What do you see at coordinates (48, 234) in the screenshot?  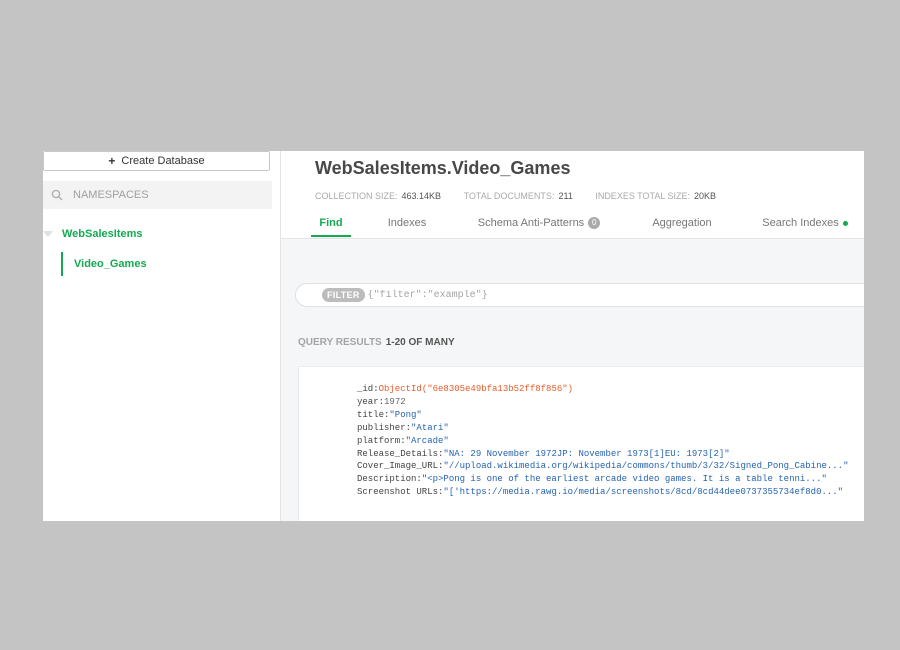 I see `caret-down-icon` at bounding box center [48, 234].